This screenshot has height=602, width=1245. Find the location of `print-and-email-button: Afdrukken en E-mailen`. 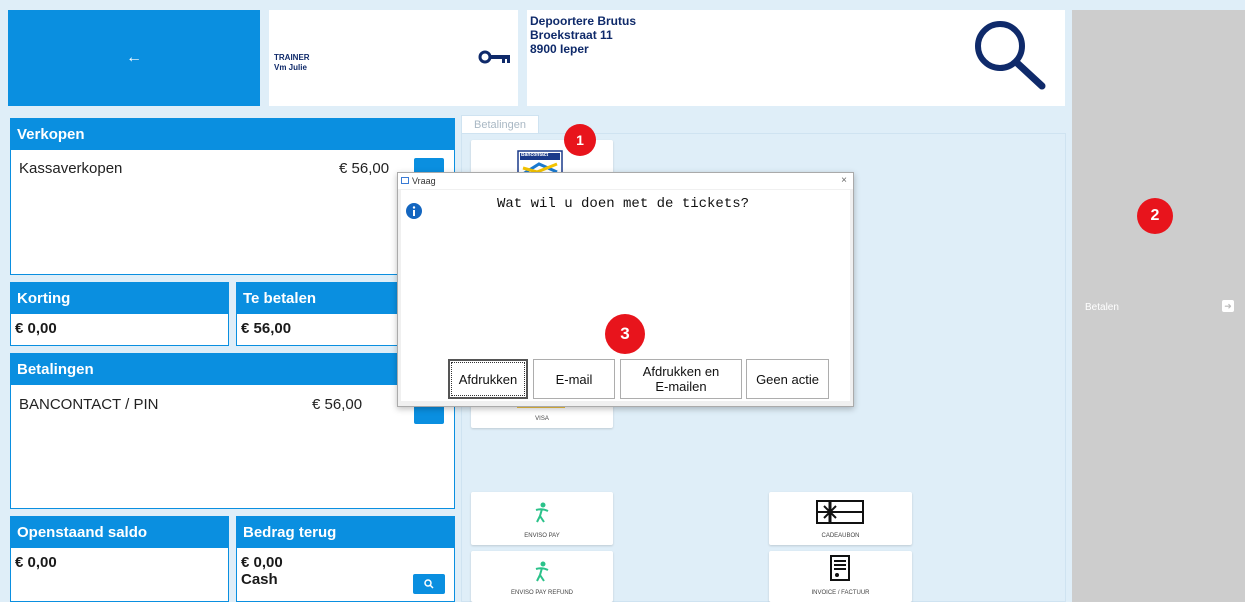

print-and-email-button: Afdrukken en E-mailen is located at coordinates (681, 379).